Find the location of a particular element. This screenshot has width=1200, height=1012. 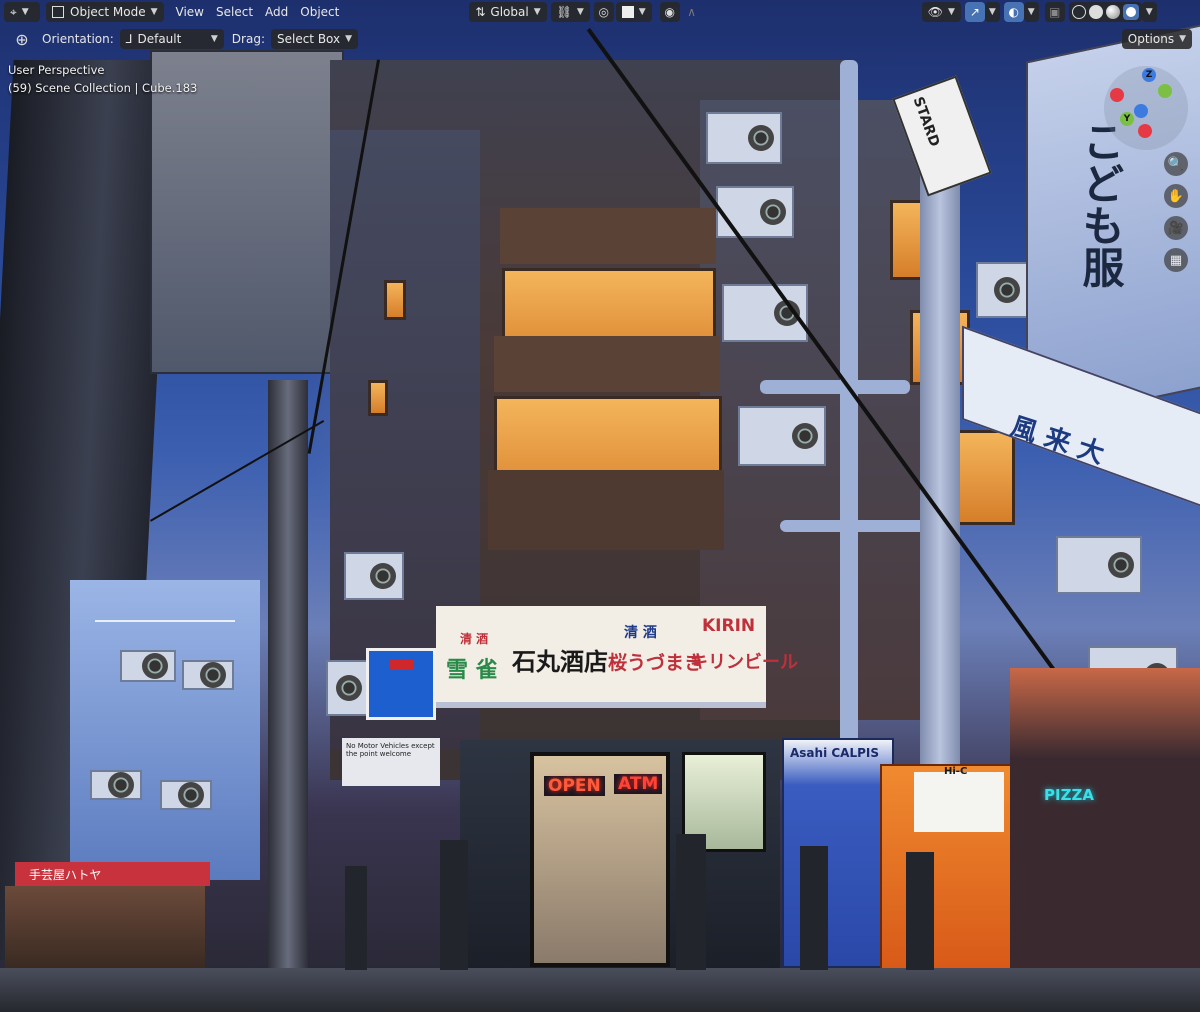

rendered-shading-icon is located at coordinates (1130, 12).